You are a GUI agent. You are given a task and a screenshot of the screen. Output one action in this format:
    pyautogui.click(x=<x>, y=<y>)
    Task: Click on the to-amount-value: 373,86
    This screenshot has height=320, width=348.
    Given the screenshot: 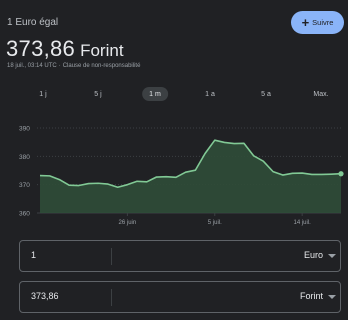 What is the action you would take?
    pyautogui.click(x=45, y=296)
    